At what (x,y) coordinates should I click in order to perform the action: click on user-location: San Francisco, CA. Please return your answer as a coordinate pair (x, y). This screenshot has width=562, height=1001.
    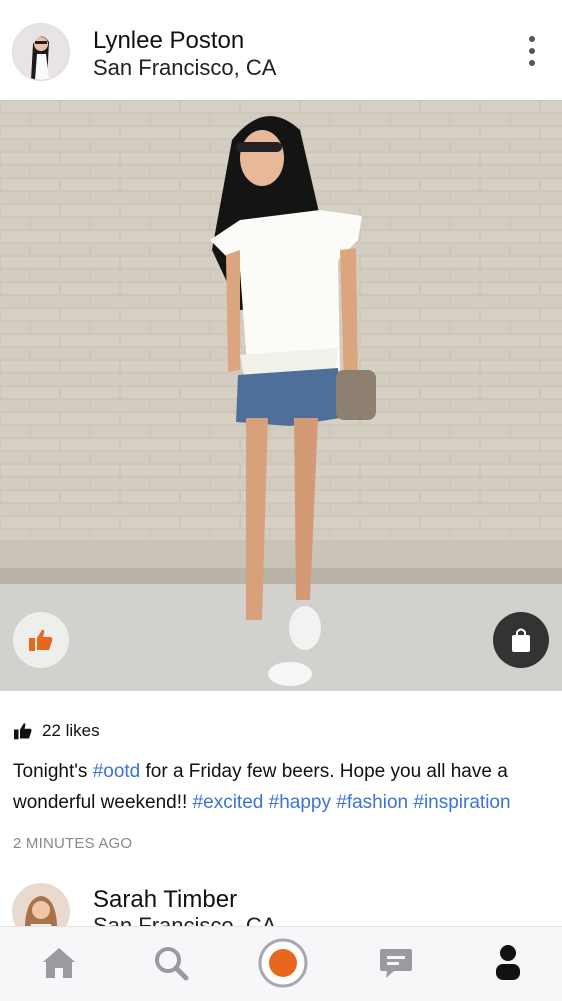
    Looking at the image, I should click on (185, 67).